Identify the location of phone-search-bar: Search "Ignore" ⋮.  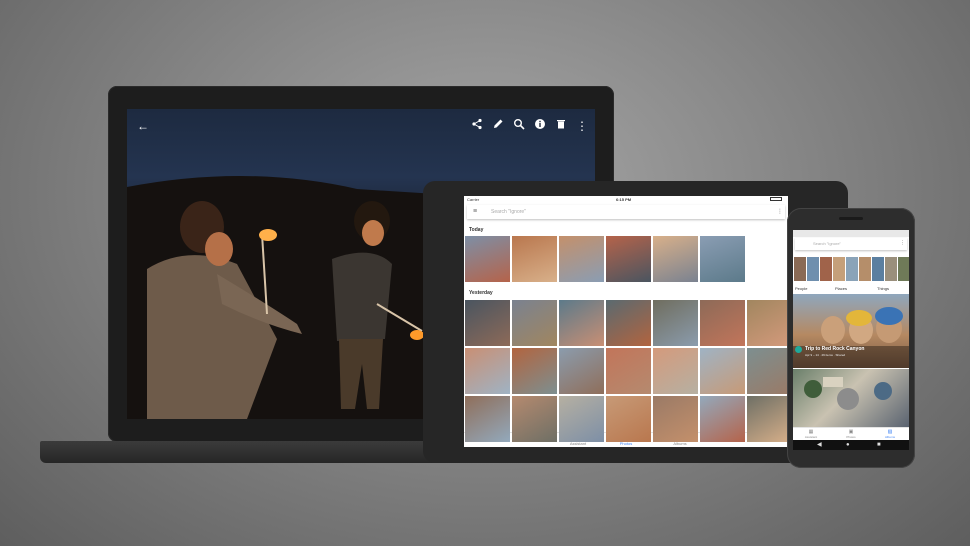
(851, 244).